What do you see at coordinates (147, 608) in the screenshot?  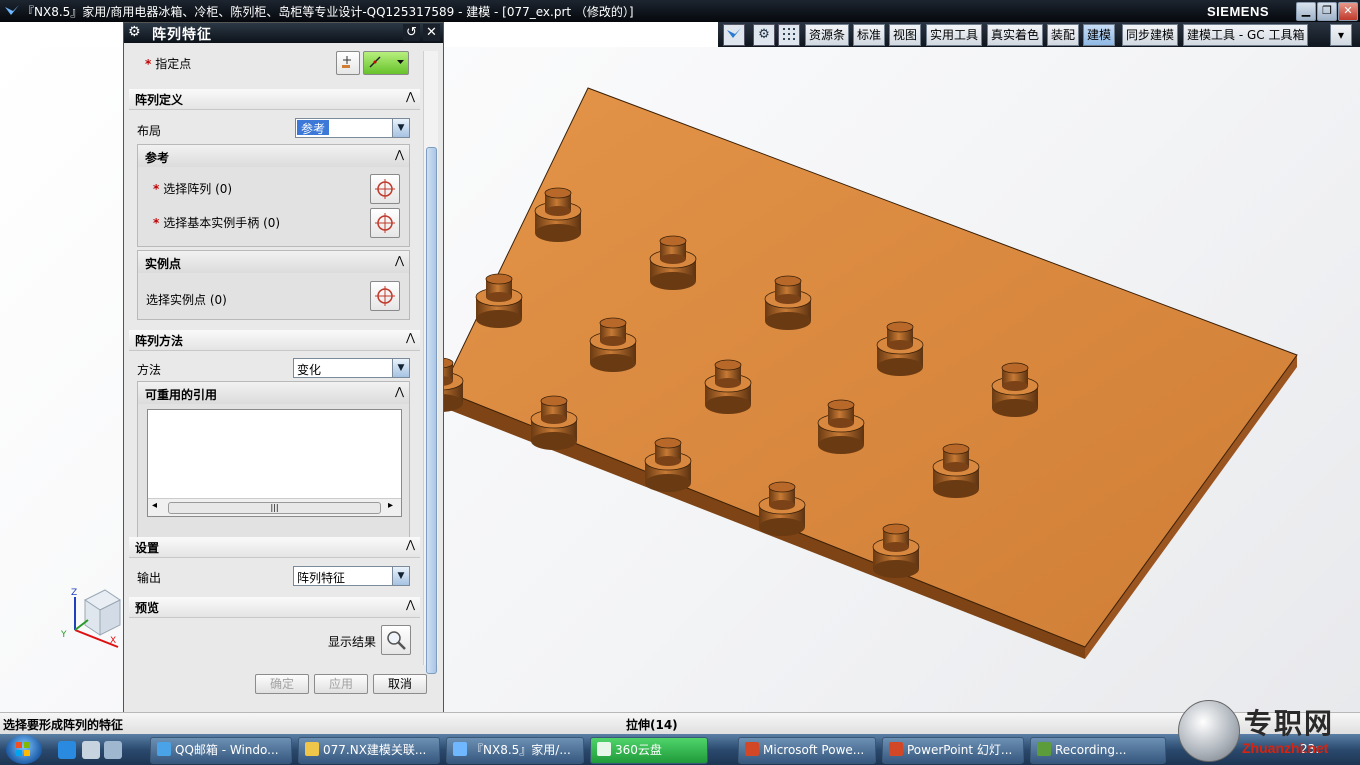 I see `preview-title: 预览` at bounding box center [147, 608].